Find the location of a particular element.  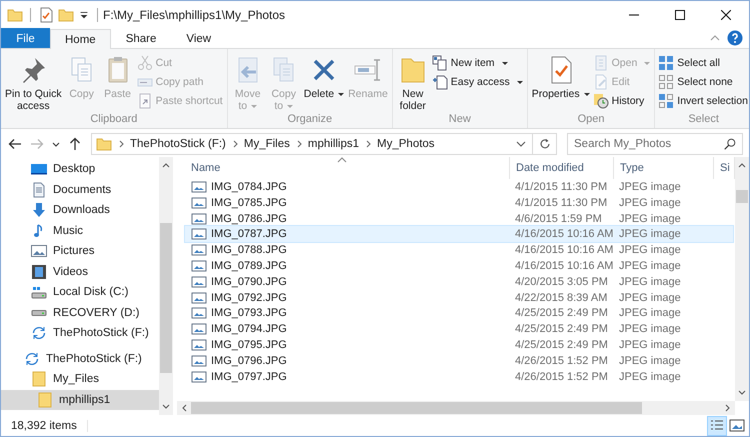

date-cell-text: 4/26/2015 1:52 PM is located at coordinates (562, 360).